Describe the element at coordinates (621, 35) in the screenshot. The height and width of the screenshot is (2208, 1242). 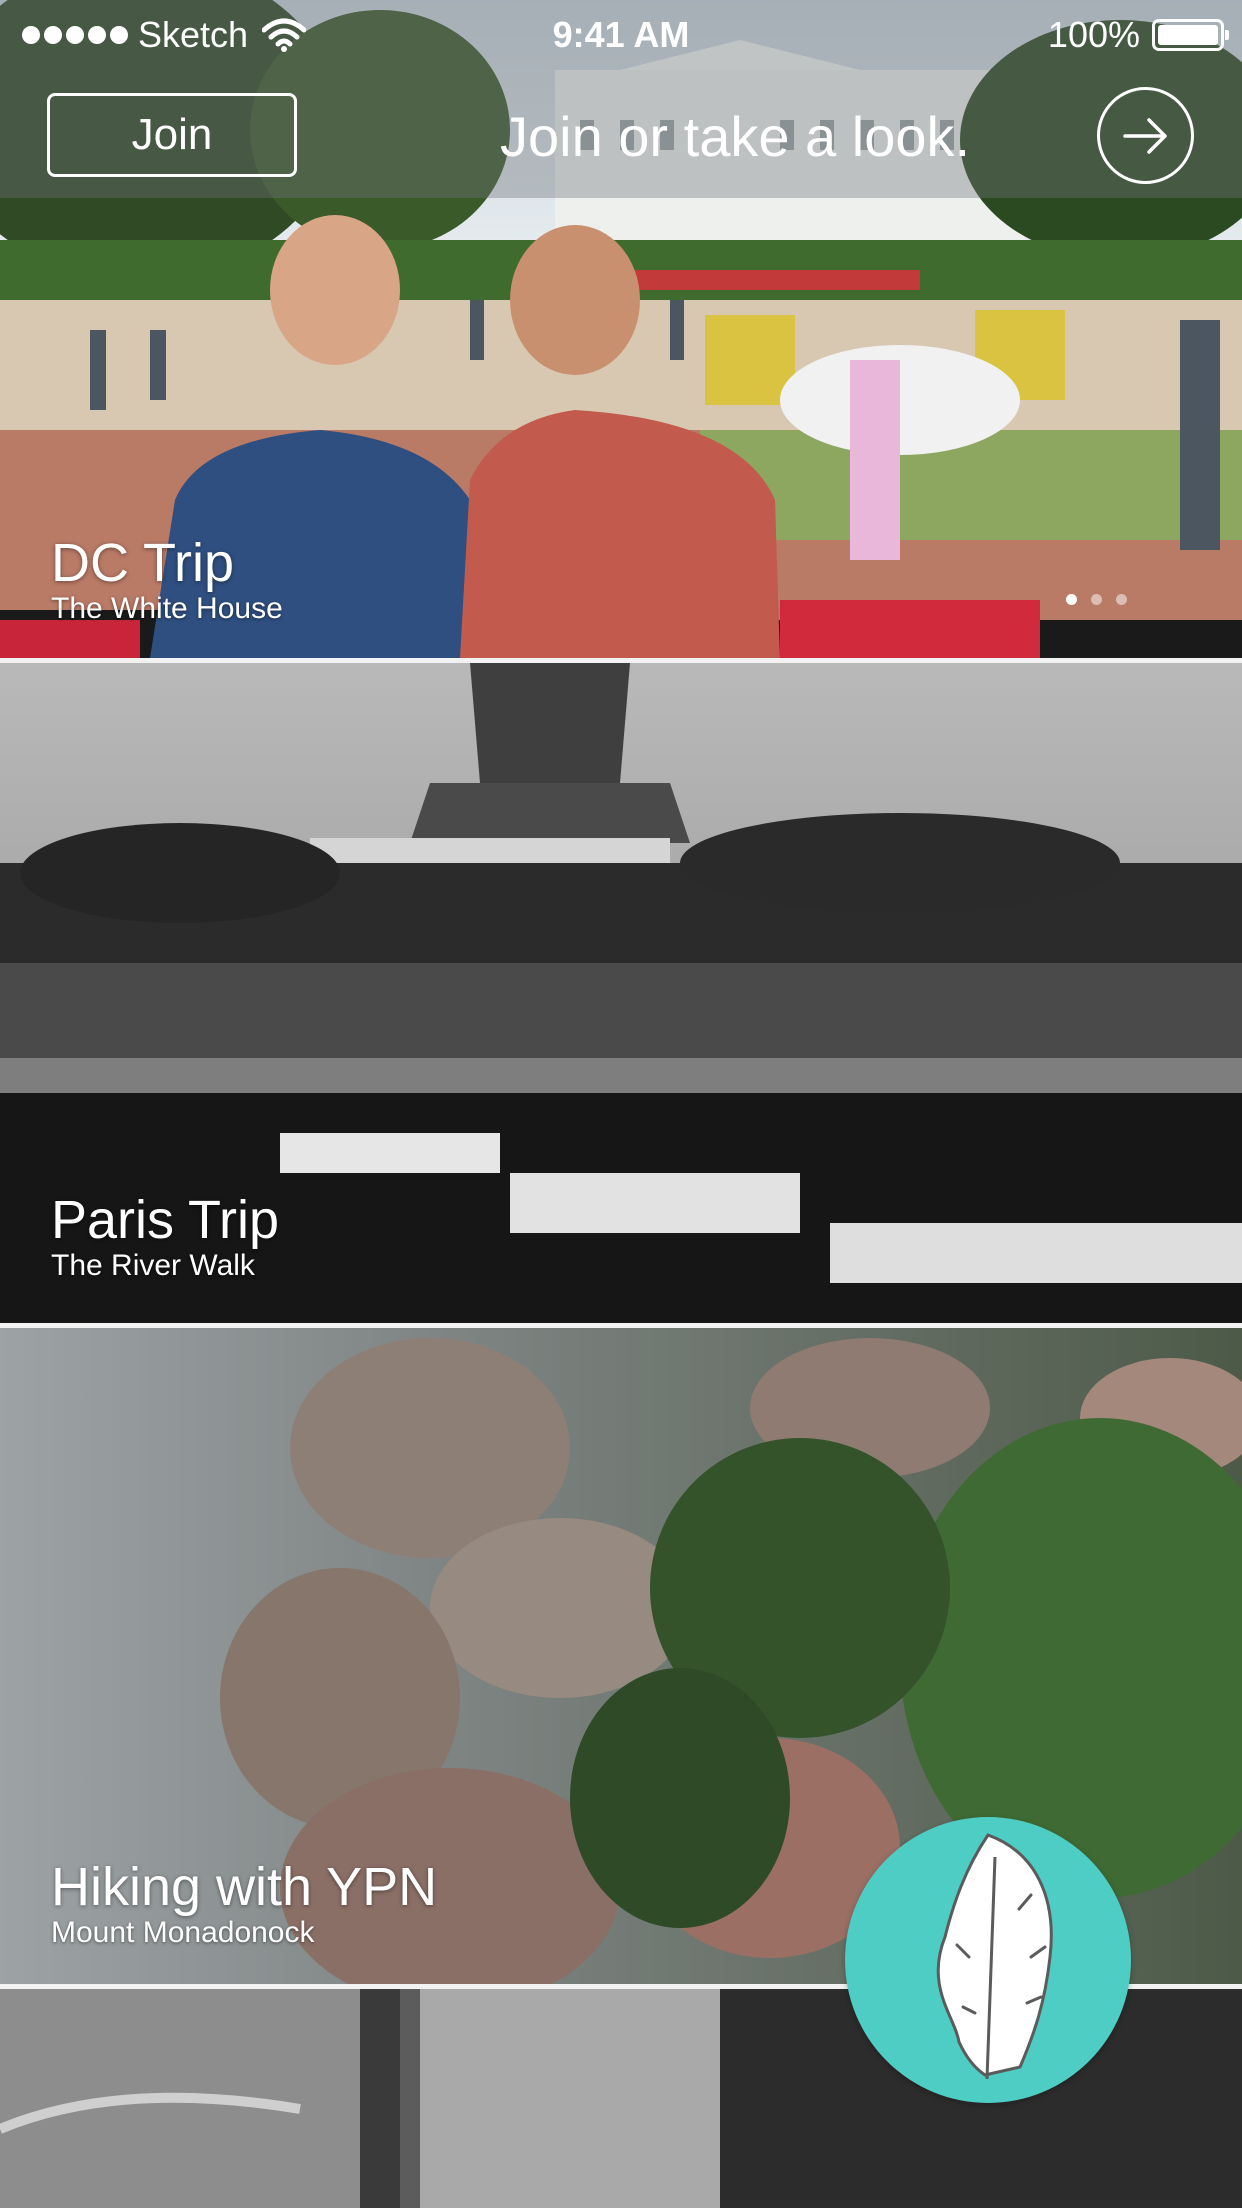
I see `status-bar: Sketch 9:41 AM 100%` at that location.